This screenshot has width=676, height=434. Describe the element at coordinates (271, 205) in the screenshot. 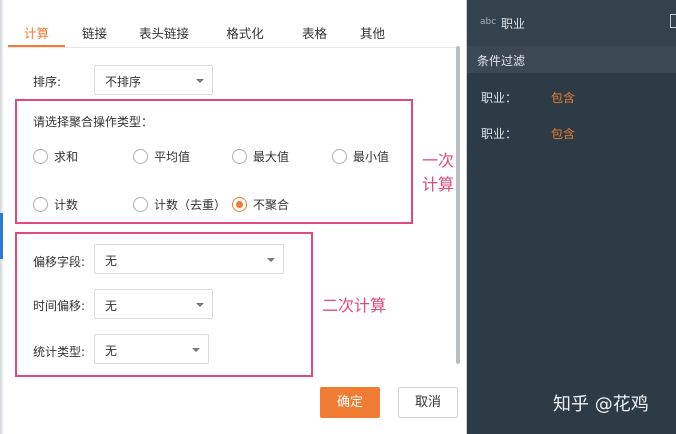

I see `radio-label: 不聚合` at that location.